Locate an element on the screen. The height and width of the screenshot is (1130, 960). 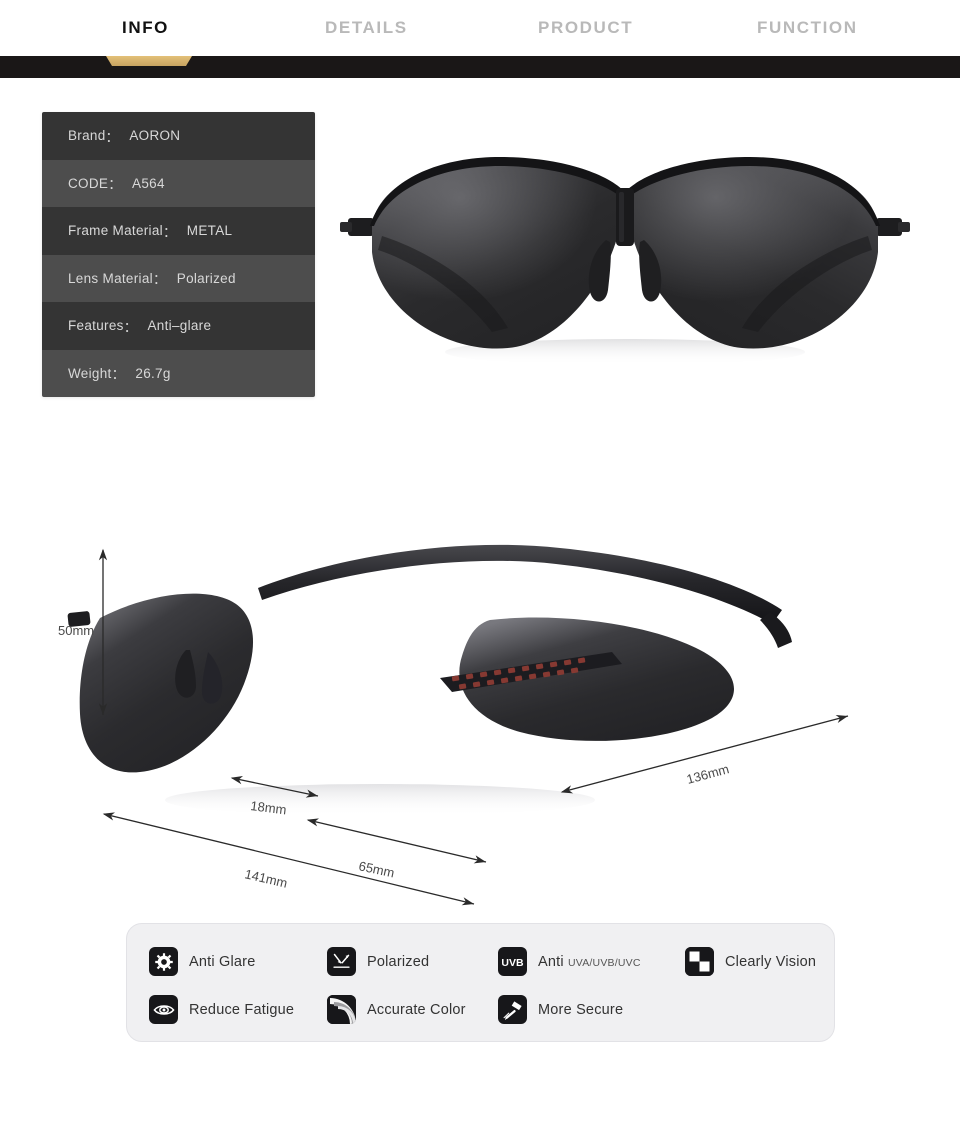
table-row: CODE： A564 is located at coordinates (178, 183).